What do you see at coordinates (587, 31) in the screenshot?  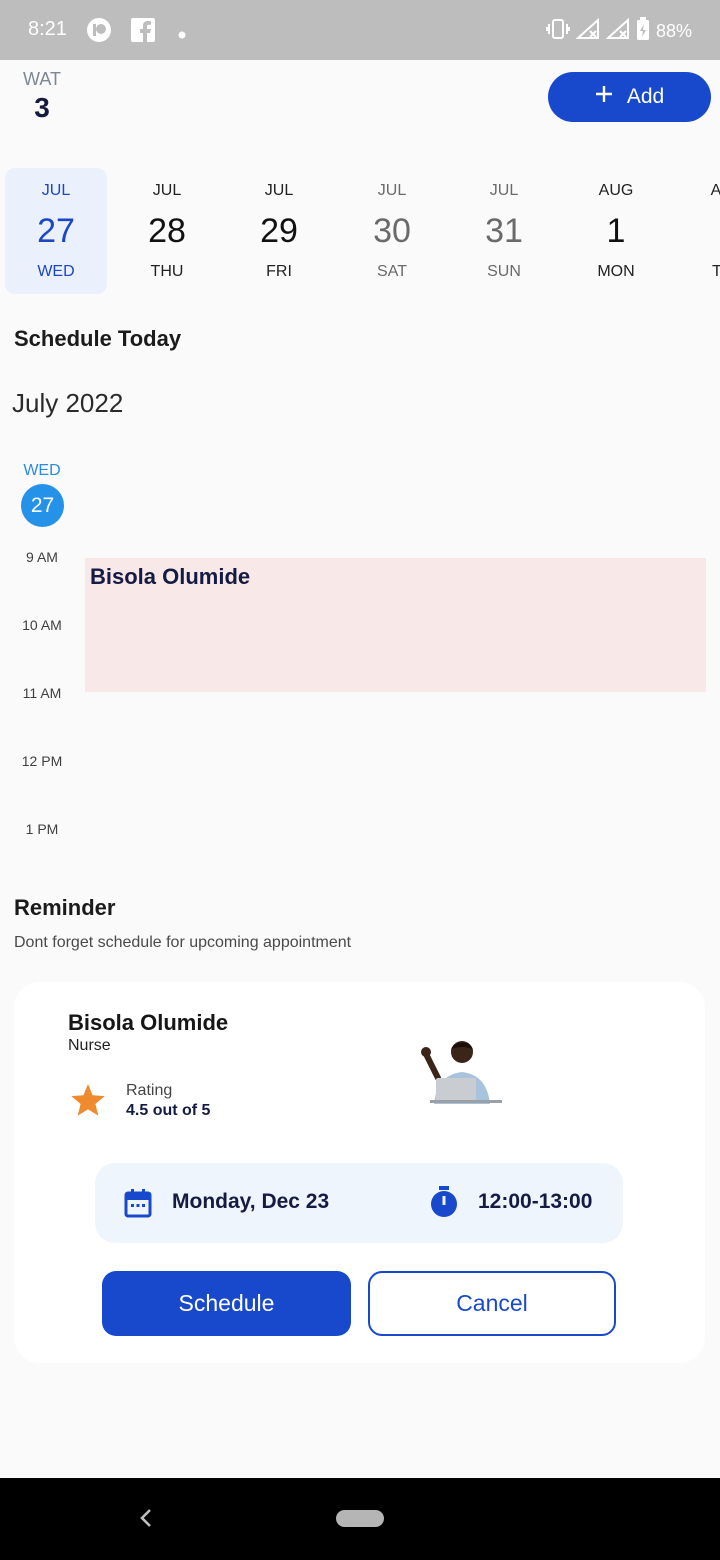 I see `signal-icon` at bounding box center [587, 31].